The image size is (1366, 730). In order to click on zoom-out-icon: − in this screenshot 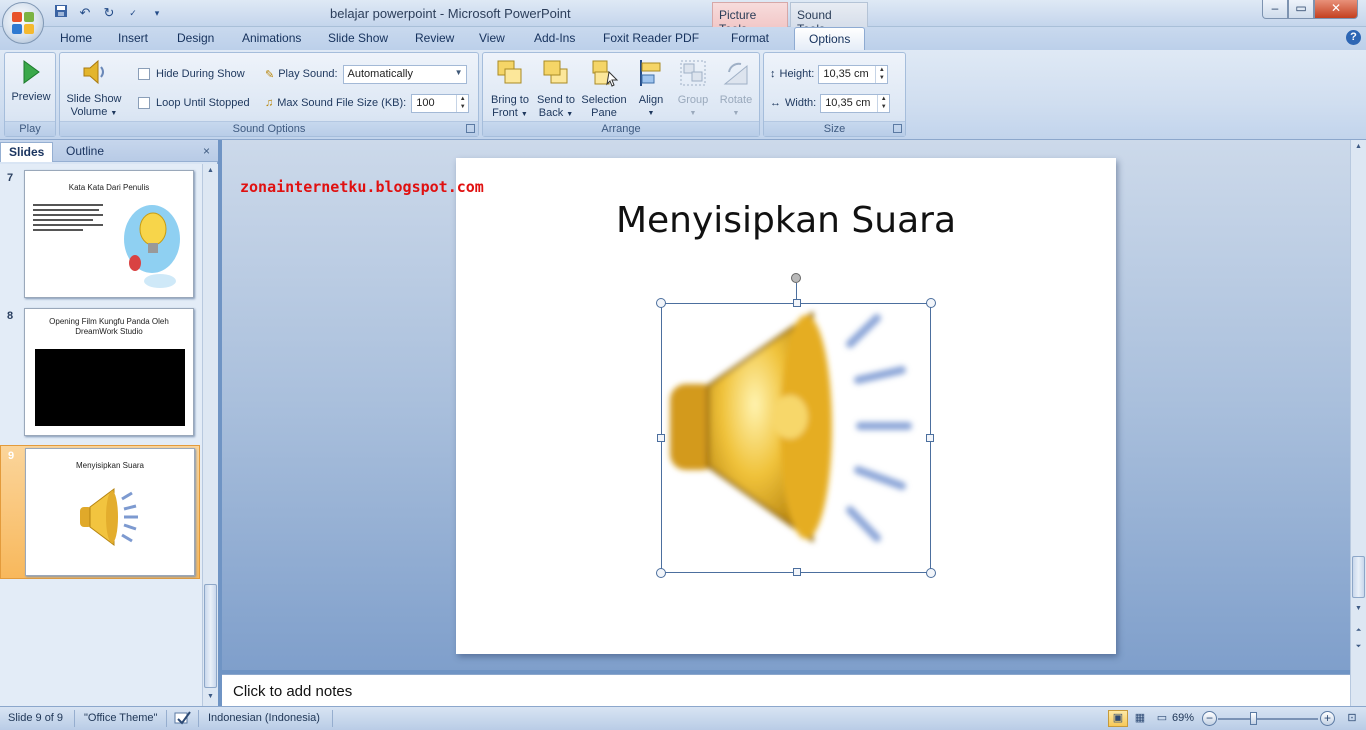, I will do `click(1209, 718)`.